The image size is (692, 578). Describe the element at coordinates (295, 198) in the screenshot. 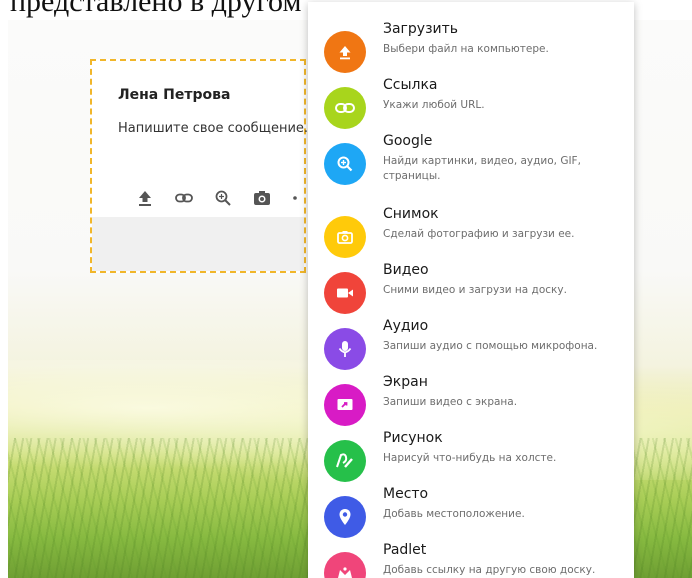

I see `more-icon` at that location.